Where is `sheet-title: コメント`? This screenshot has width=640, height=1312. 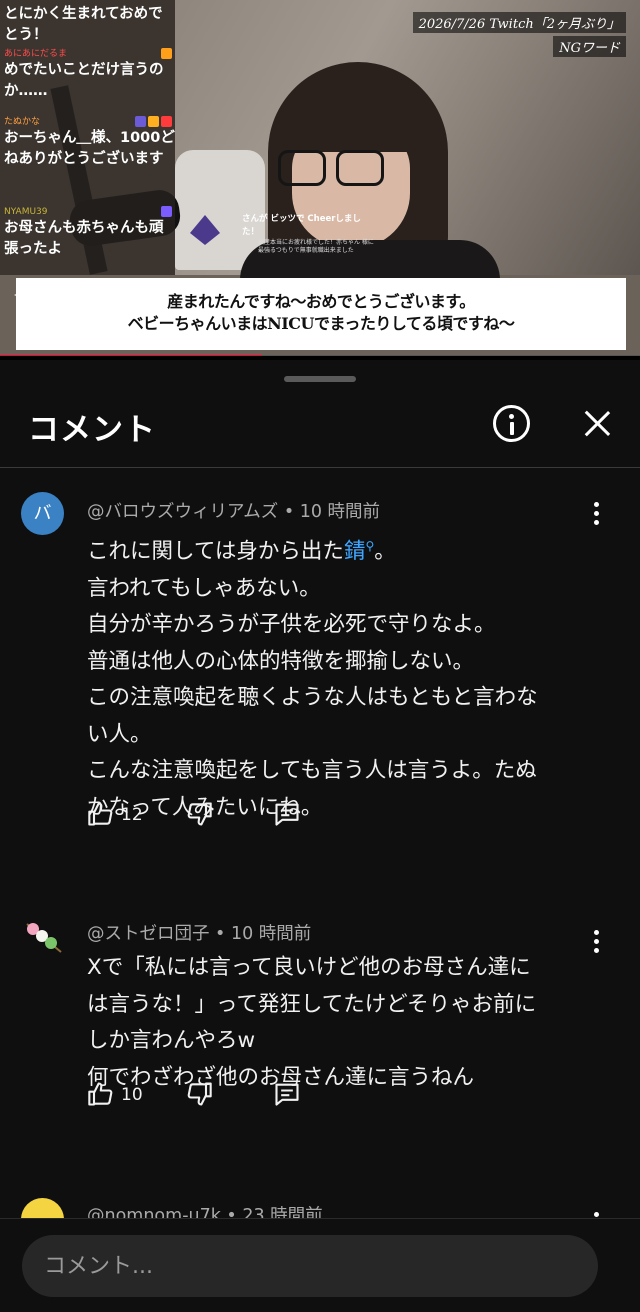
sheet-title: コメント is located at coordinates (92, 430).